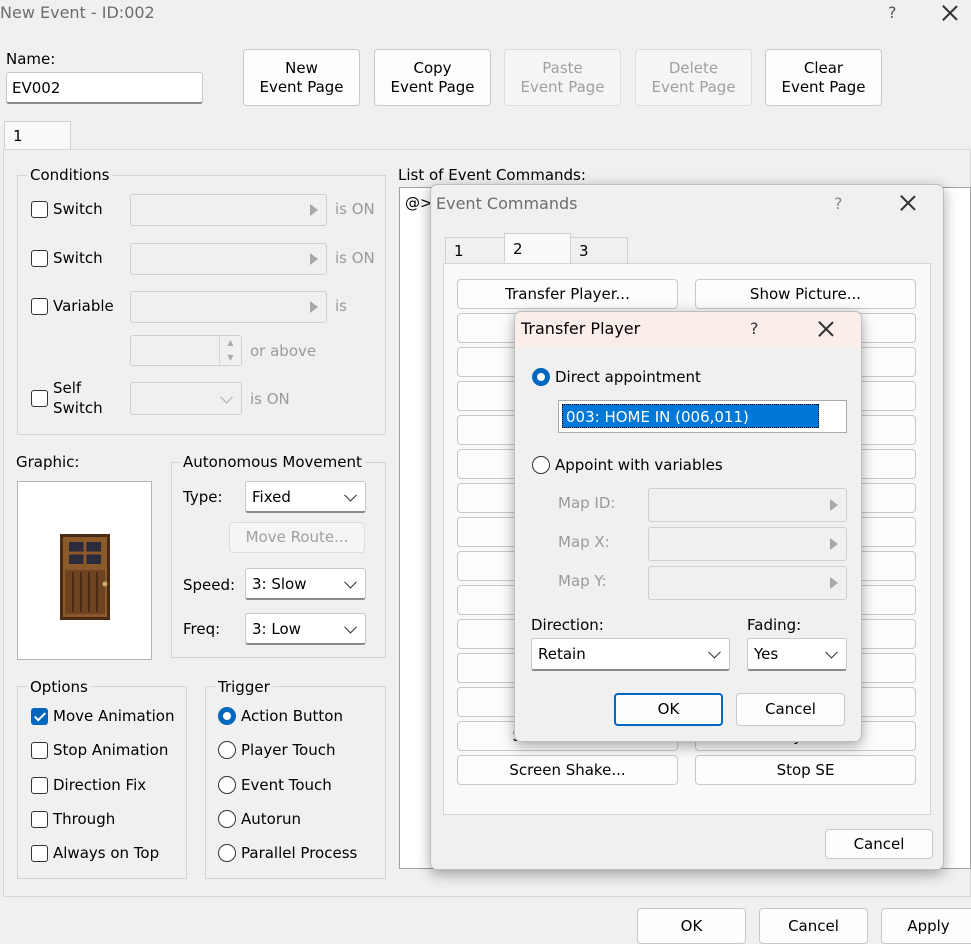 The height and width of the screenshot is (944, 971). What do you see at coordinates (39, 398) in the screenshot?
I see `self-switch-checkbox` at bounding box center [39, 398].